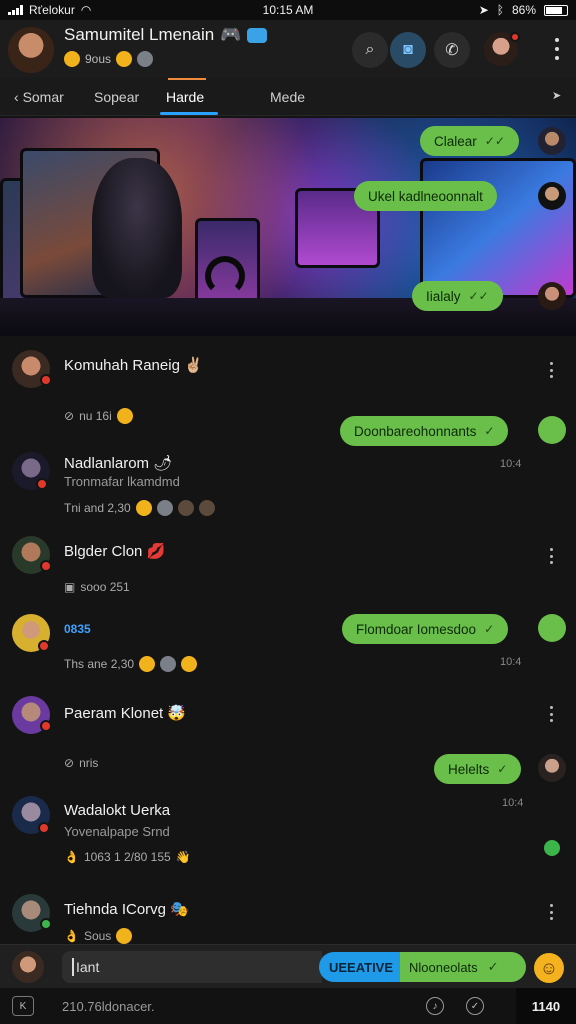  What do you see at coordinates (546, 1006) in the screenshot?
I see `bottom-label: 1140` at bounding box center [546, 1006].